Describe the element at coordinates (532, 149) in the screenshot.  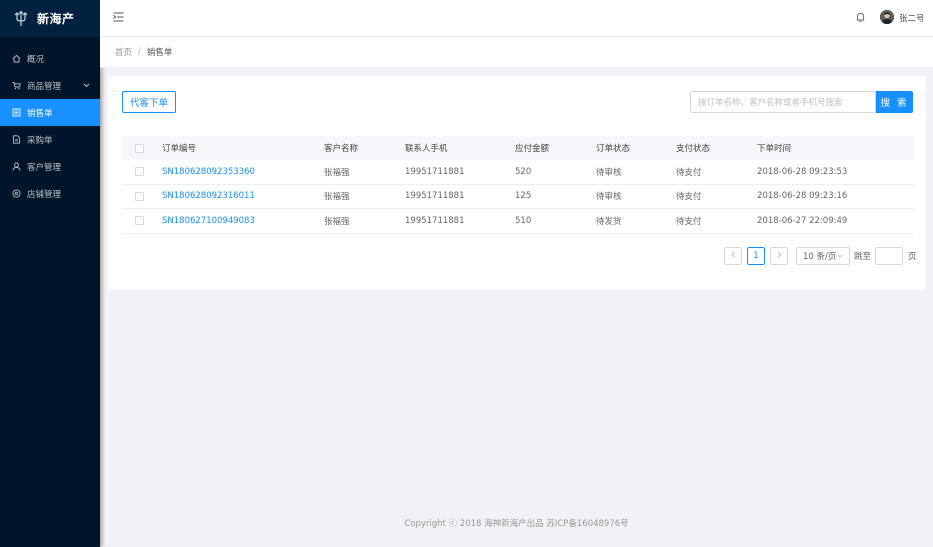
I see `column-header: 应付金额` at that location.